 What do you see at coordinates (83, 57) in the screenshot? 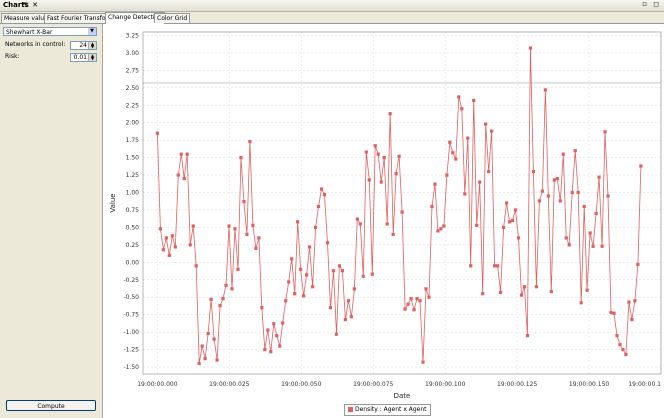
I see `risk-stepper: 0.01 ▲ ▼` at bounding box center [83, 57].